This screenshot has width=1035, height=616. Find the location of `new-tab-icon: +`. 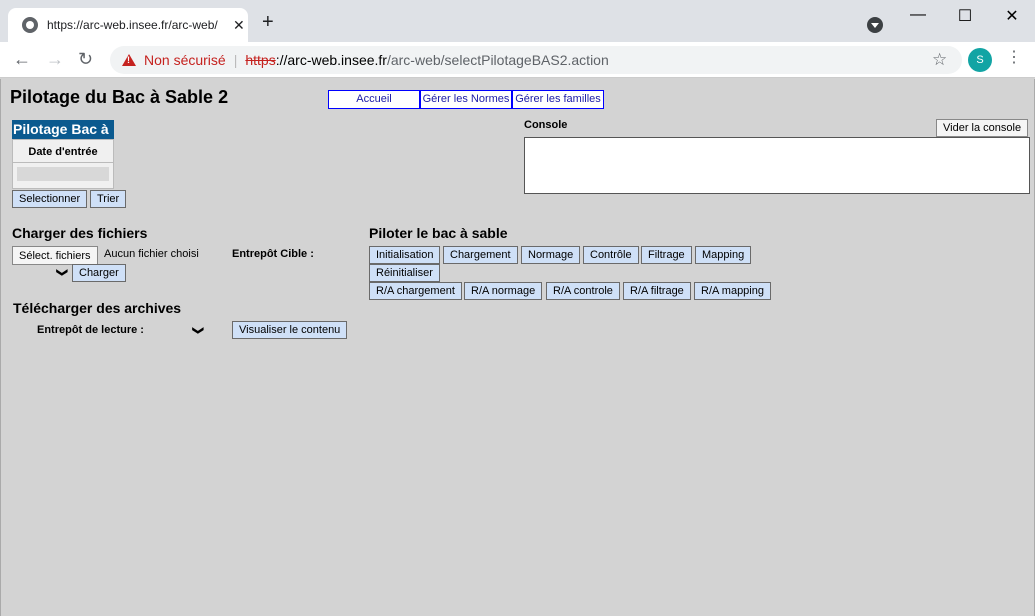

new-tab-icon: + is located at coordinates (268, 22).